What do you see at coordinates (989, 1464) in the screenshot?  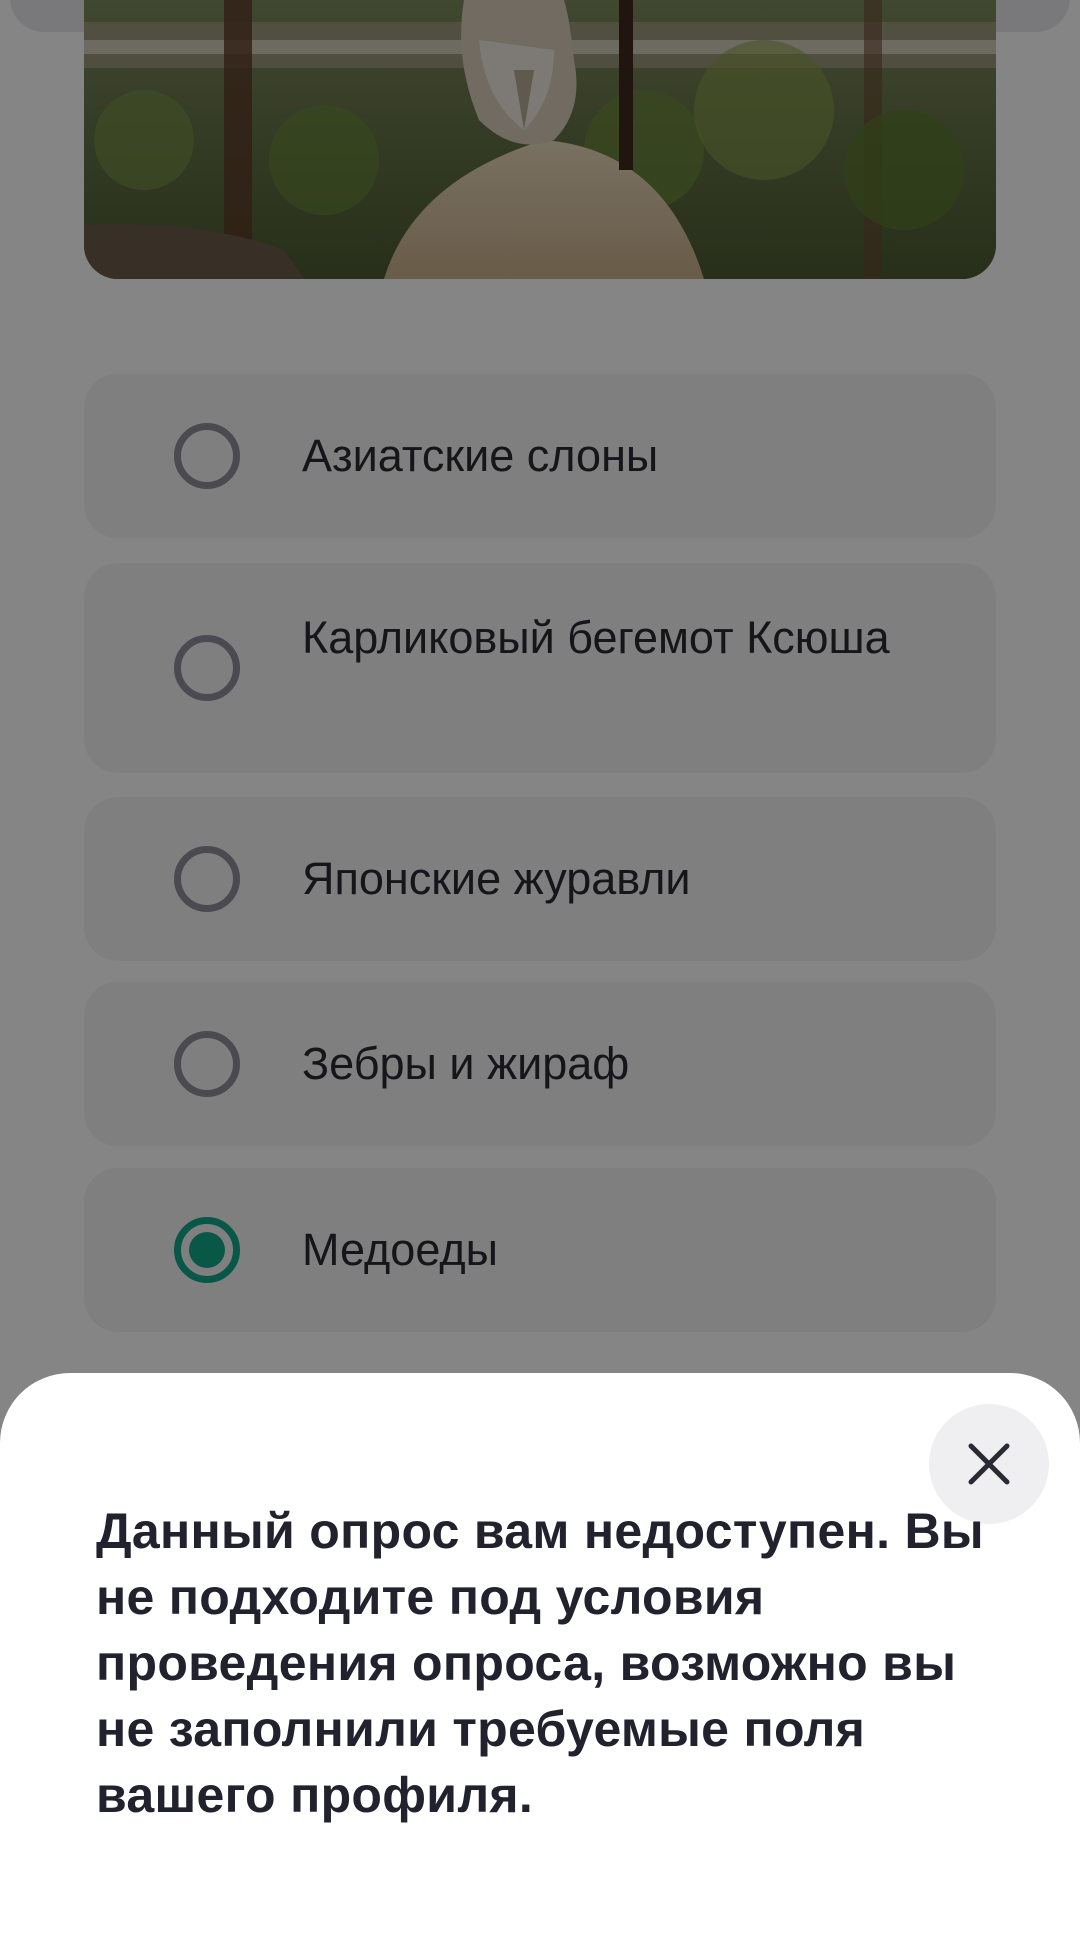 I see `close-icon` at bounding box center [989, 1464].